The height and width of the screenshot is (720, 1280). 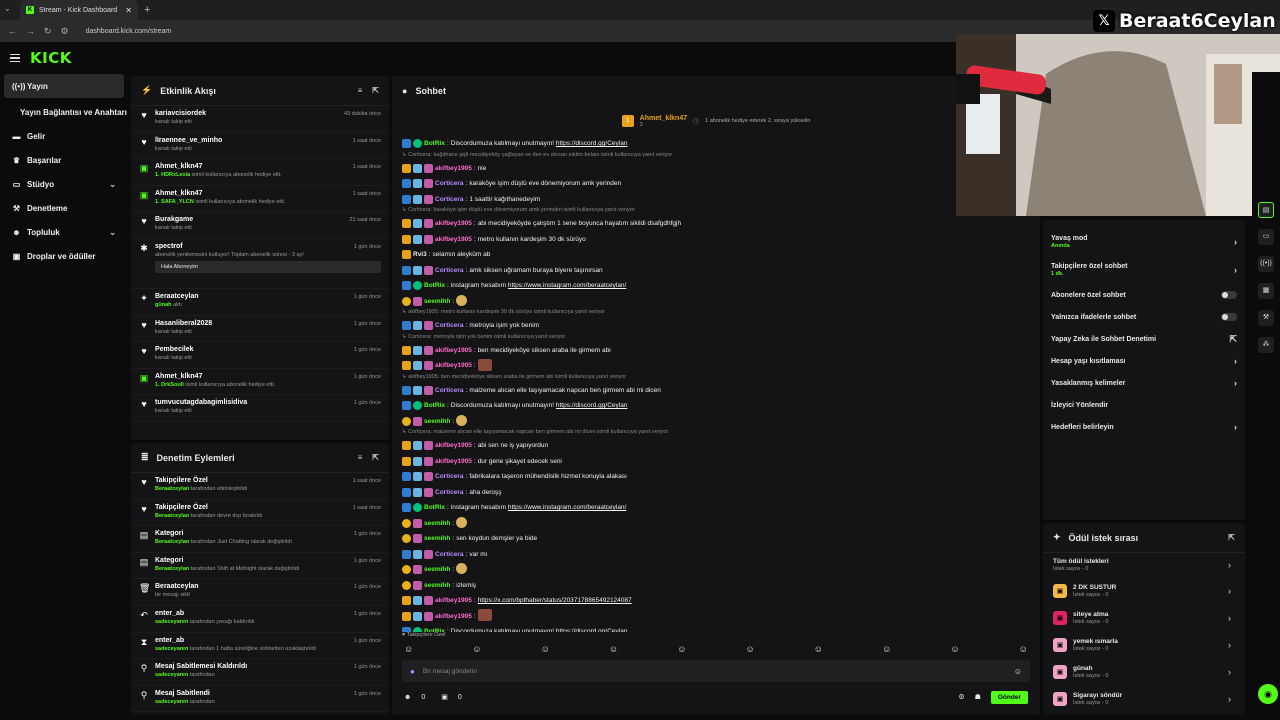 What do you see at coordinates (15, 58) in the screenshot?
I see `menu-icon` at bounding box center [15, 58].